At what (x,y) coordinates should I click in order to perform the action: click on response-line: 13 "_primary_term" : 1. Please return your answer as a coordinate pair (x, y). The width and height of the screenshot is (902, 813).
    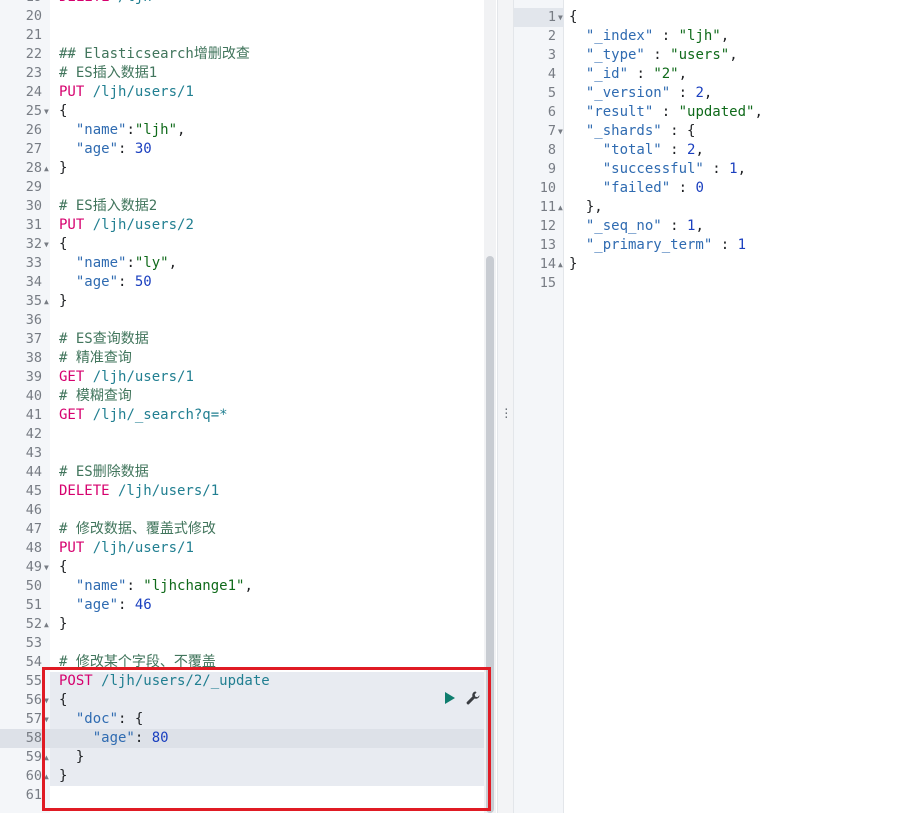
    Looking at the image, I should click on (708, 245).